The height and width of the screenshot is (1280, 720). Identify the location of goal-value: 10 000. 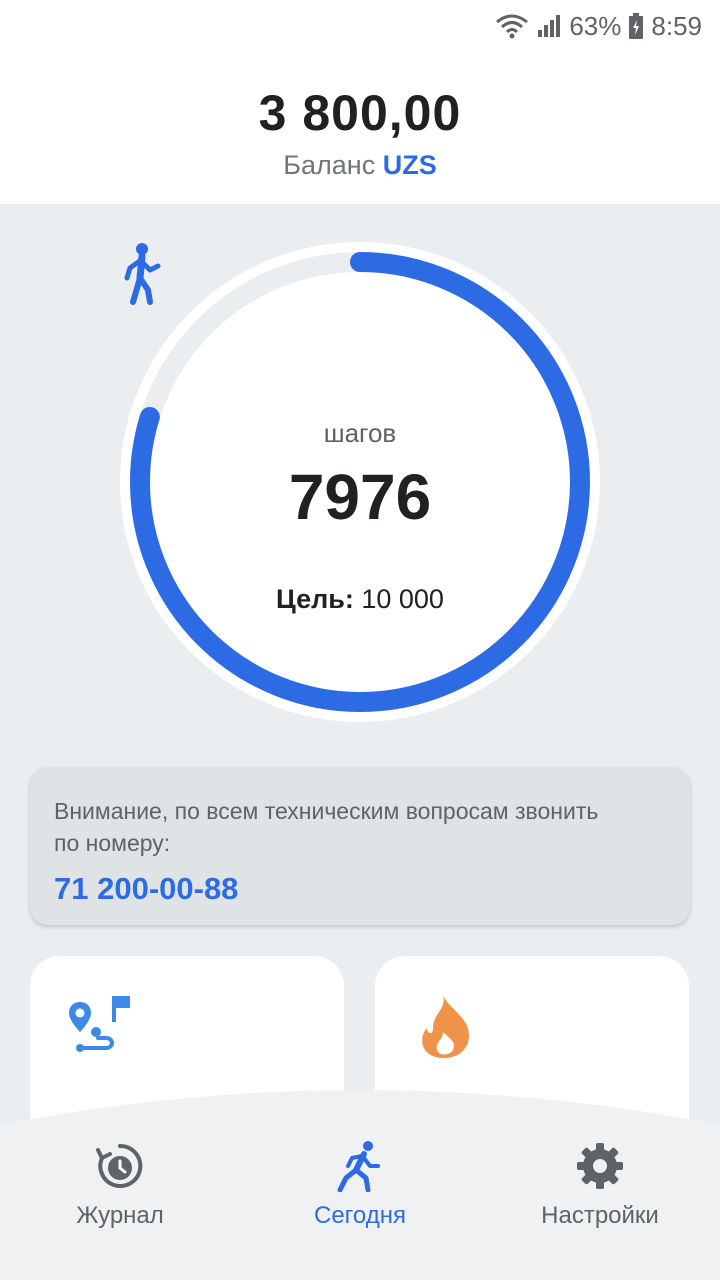
(402, 599).